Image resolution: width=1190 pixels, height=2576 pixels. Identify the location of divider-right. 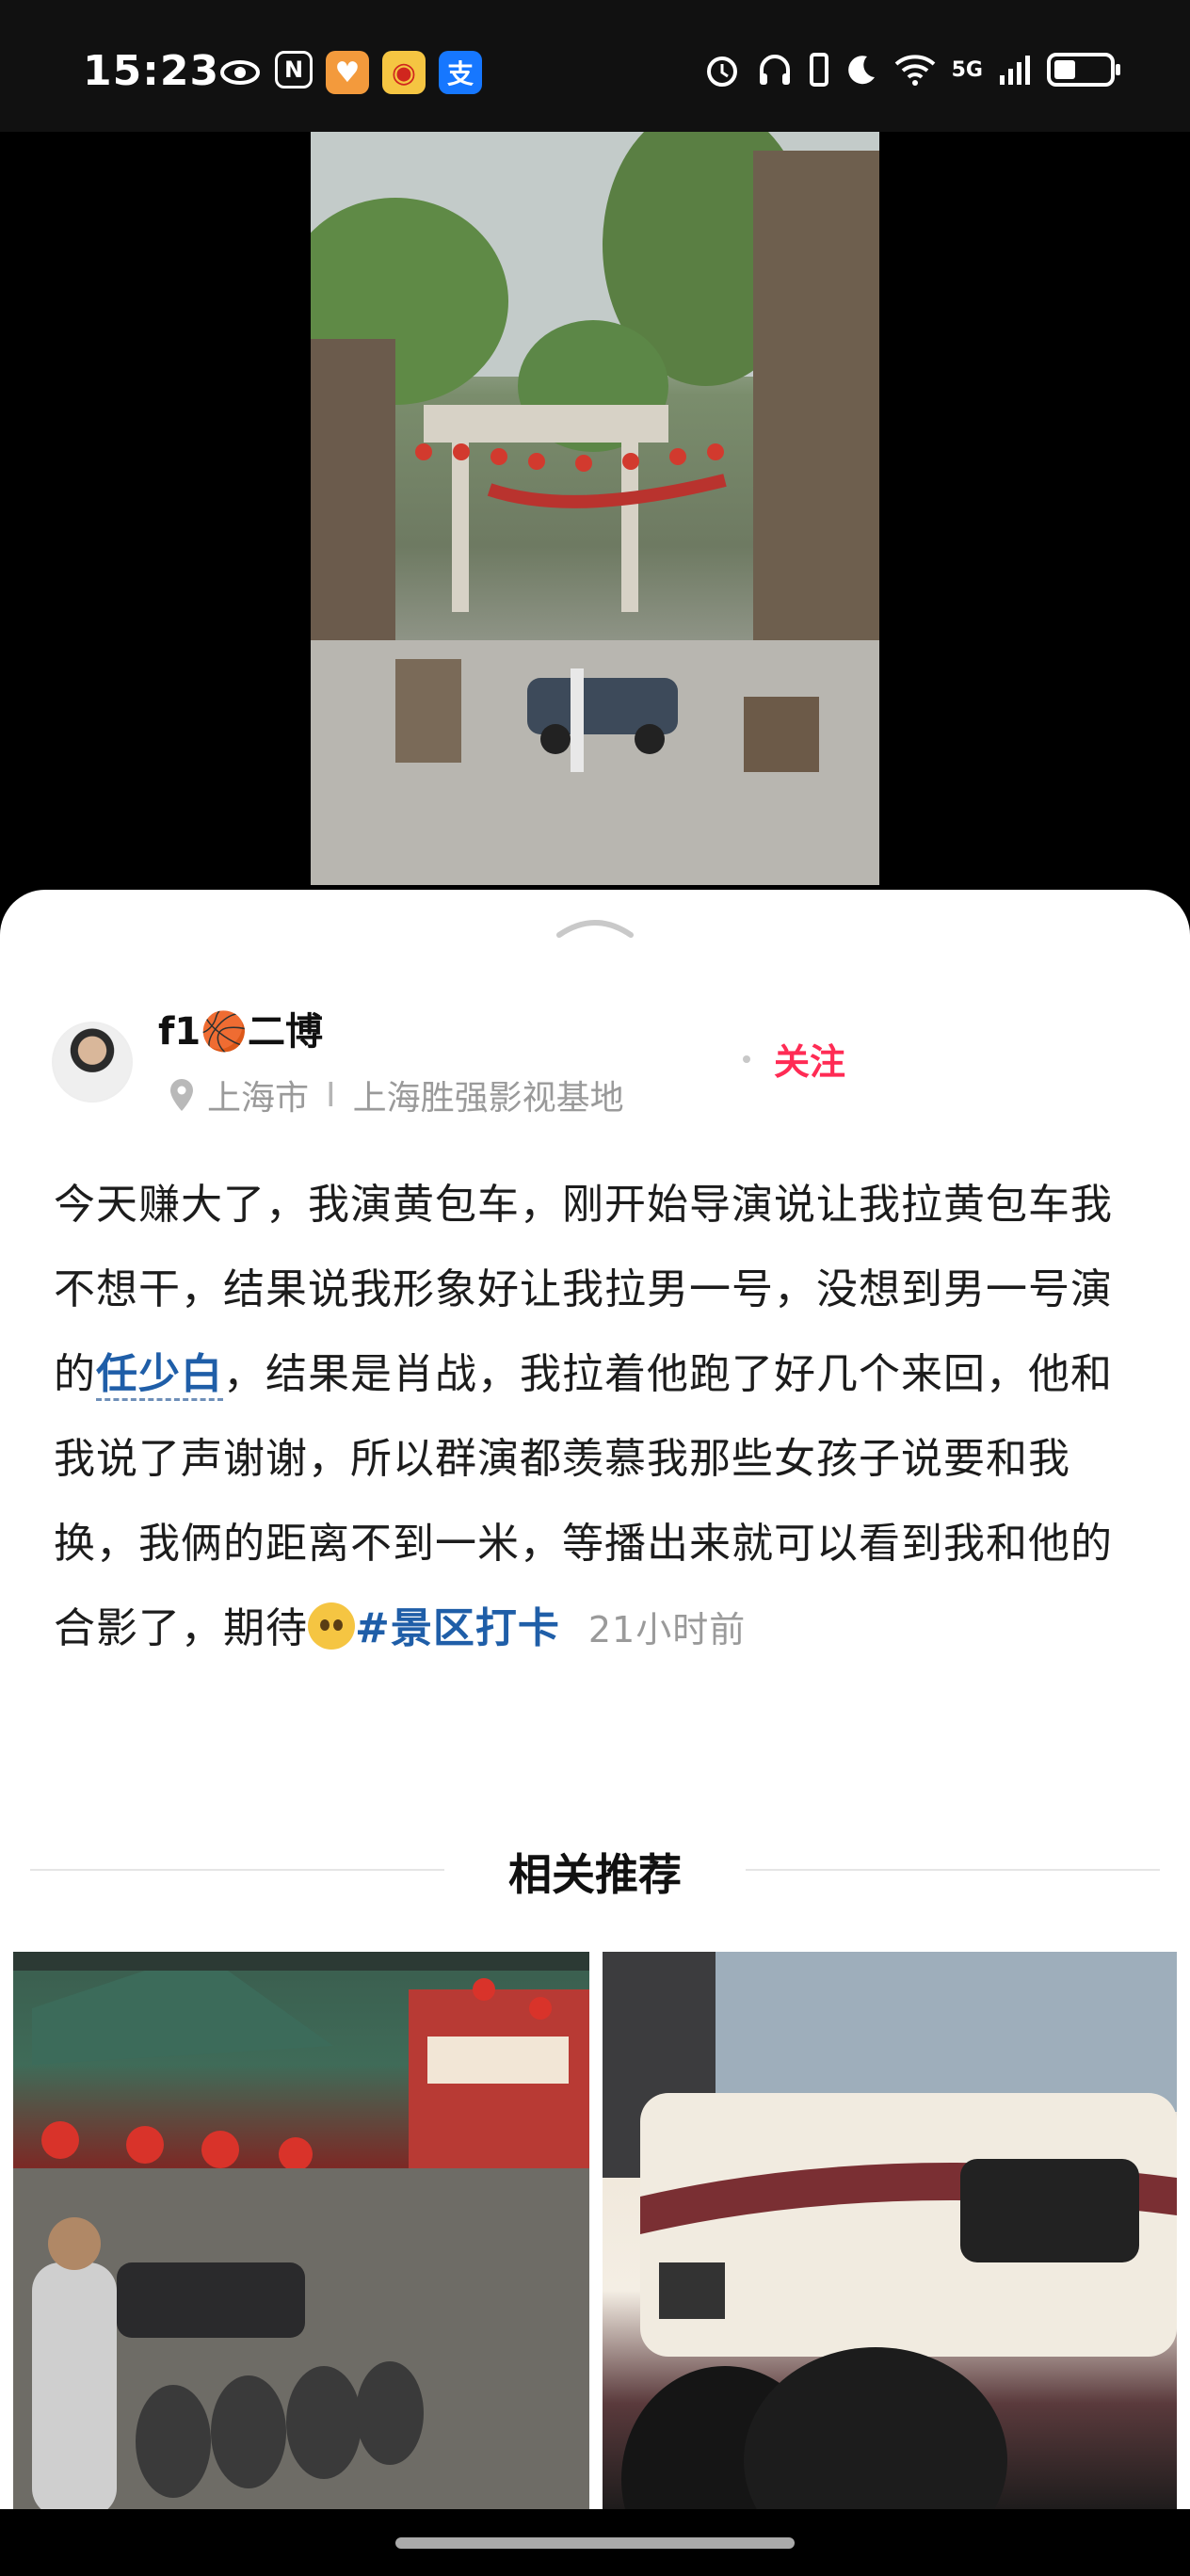
(953, 1870).